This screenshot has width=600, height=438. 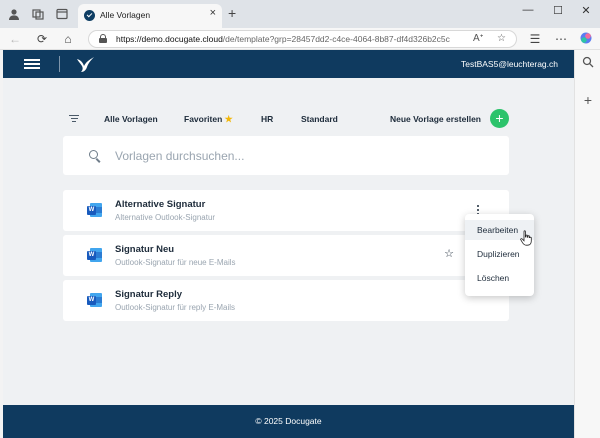 What do you see at coordinates (85, 64) in the screenshot?
I see `docugate-bird-logo-icon` at bounding box center [85, 64].